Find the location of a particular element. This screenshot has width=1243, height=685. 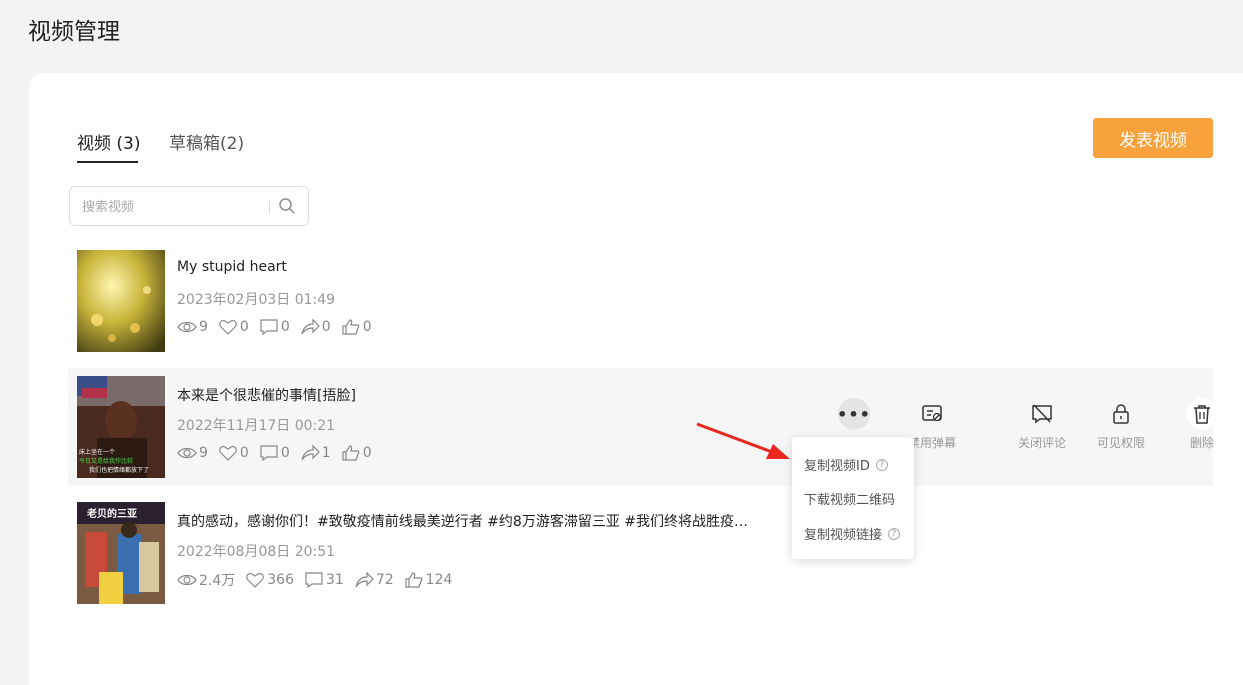

video-thumbnail: 床上坐在一个 今日又是给我作比较 我们也把情绪都放下了 is located at coordinates (121, 427).